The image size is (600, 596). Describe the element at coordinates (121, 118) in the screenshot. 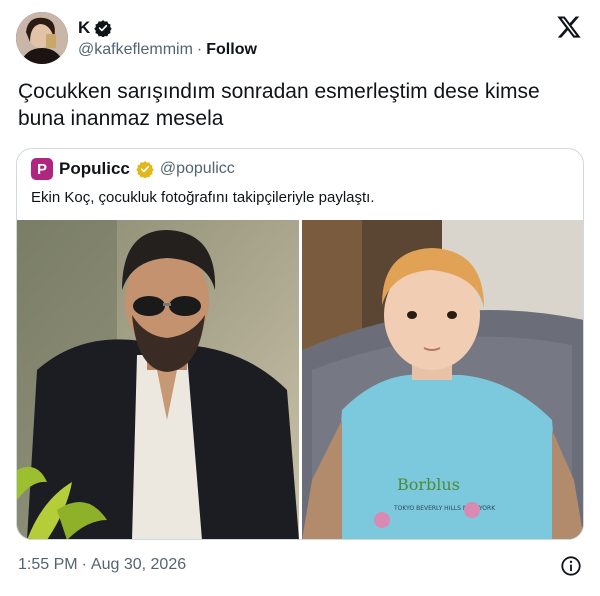

I see `tweet-text-line-2: buna inanmaz mesela` at that location.